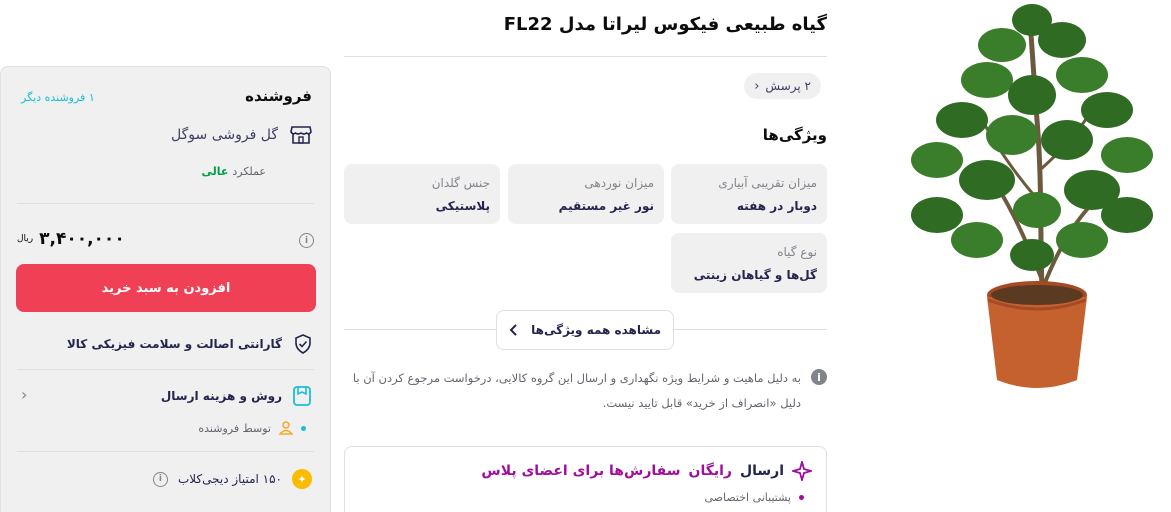  I want to click on questions-pill: ۲ پرسش ‹, so click(782, 86).